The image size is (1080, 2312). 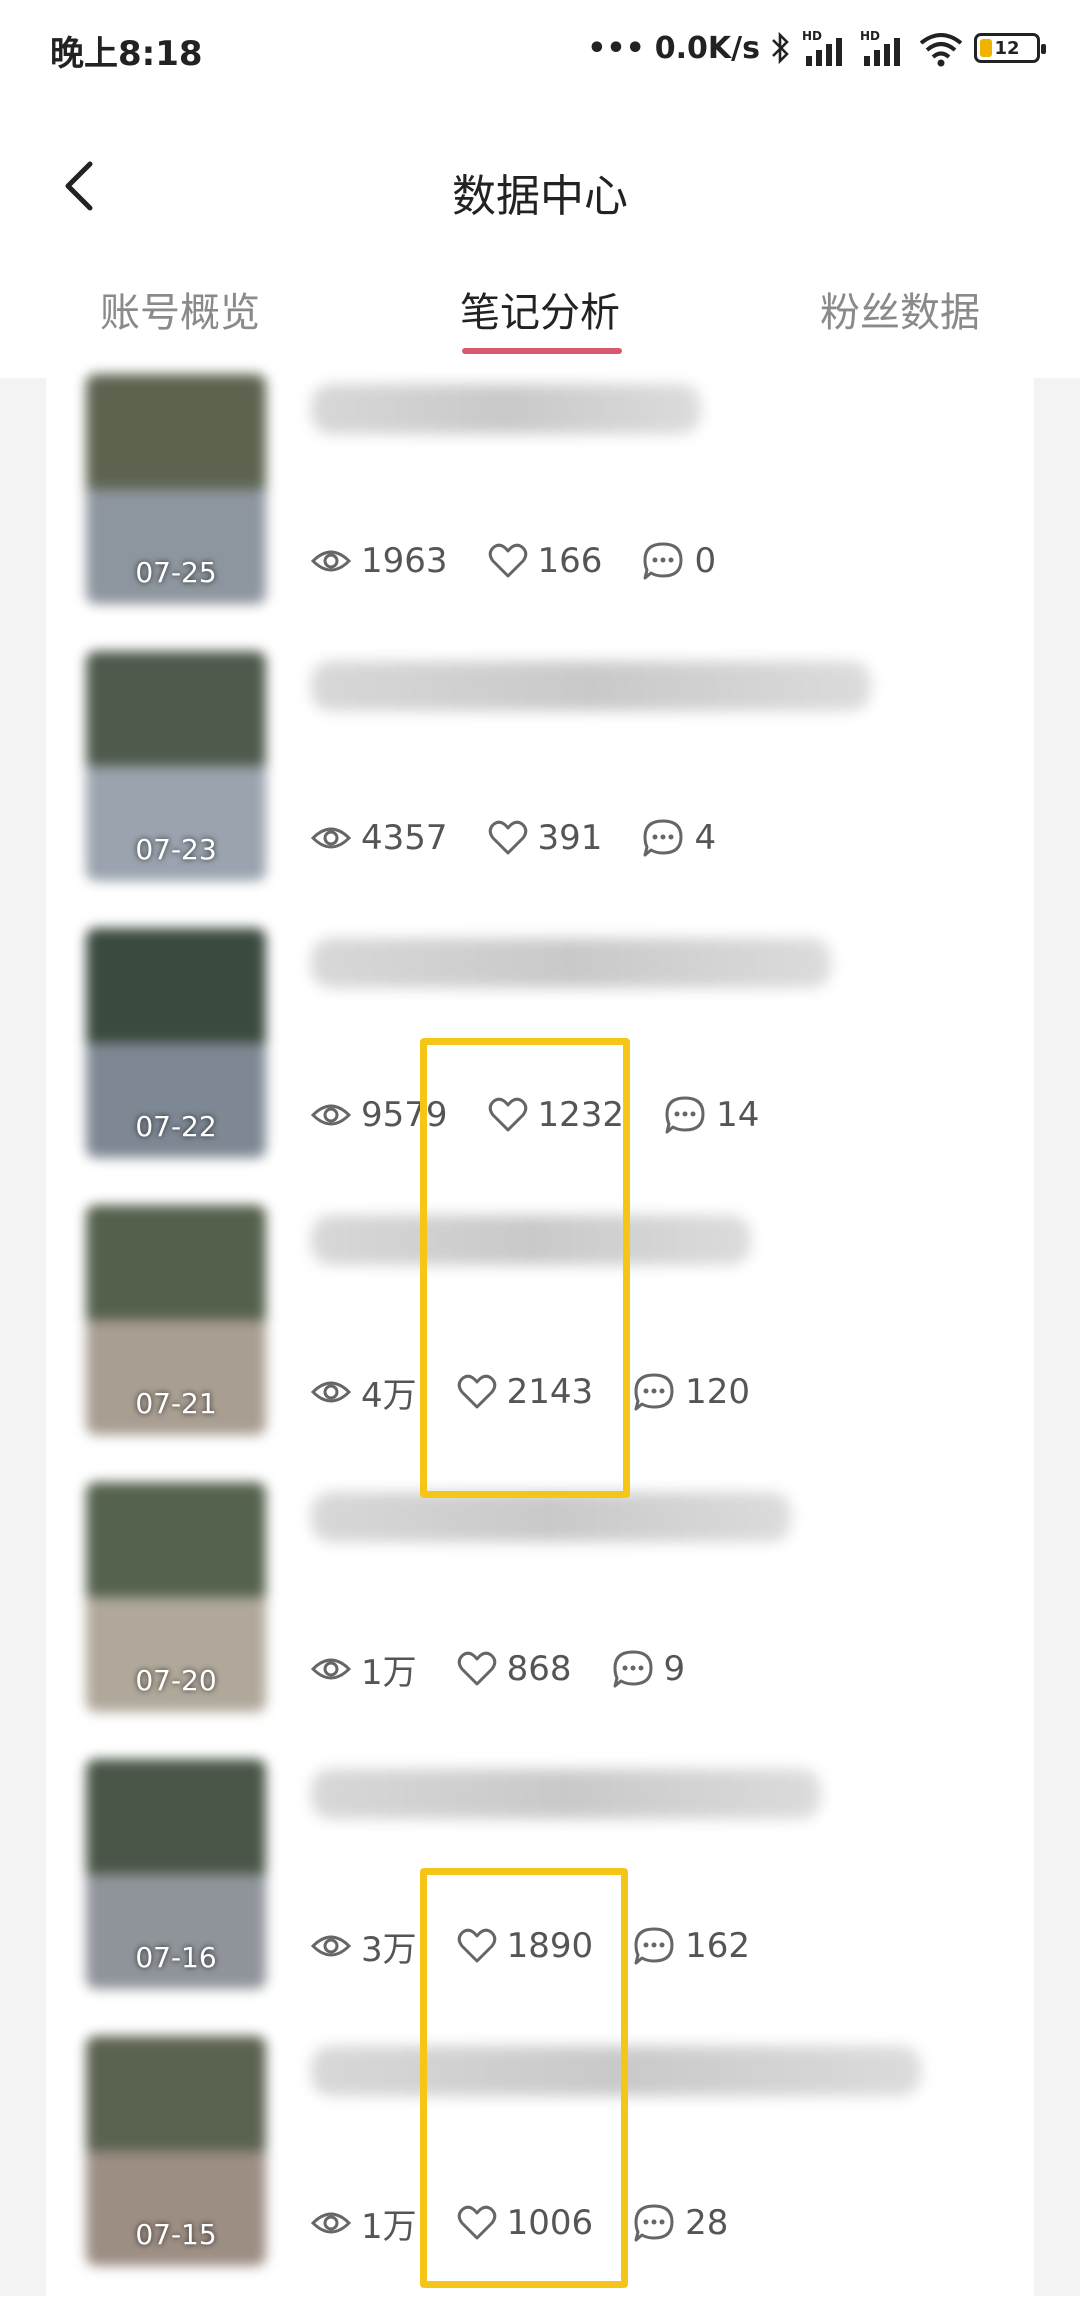 I want to click on battery-icon: 12, so click(x=1010, y=48).